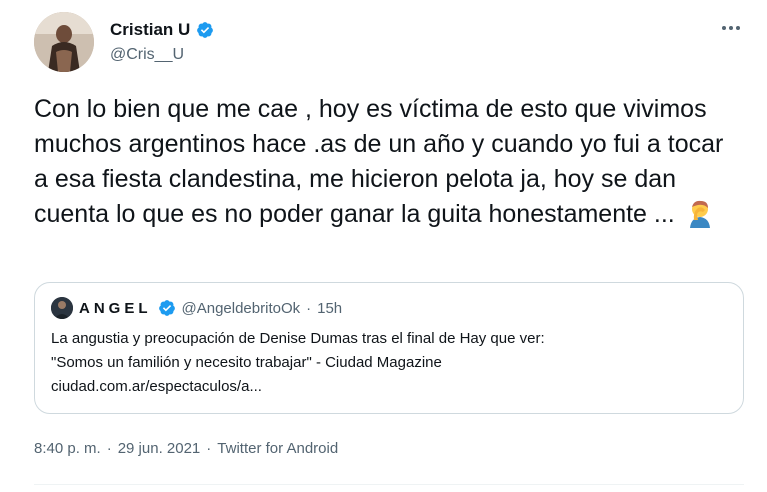 This screenshot has height=492, width=767. What do you see at coordinates (699, 214) in the screenshot?
I see `facepalm-emoji-icon` at bounding box center [699, 214].